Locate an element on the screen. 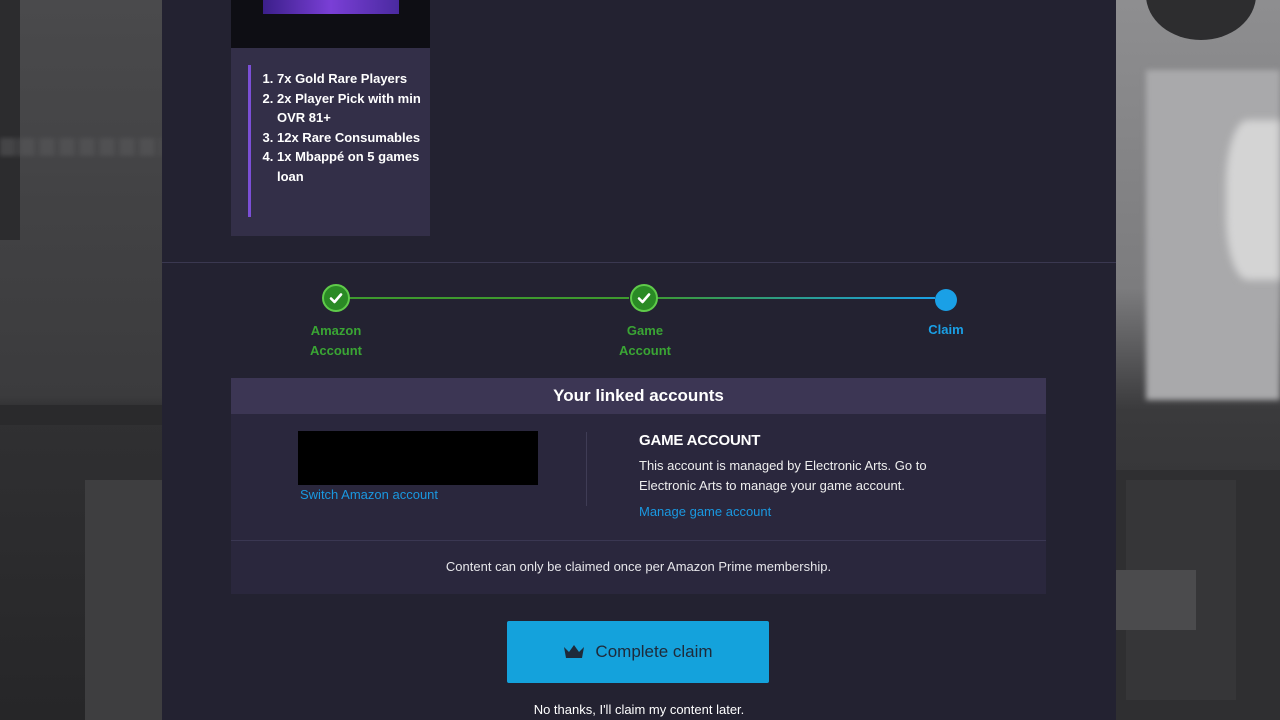  complete-claim-label: Complete claim is located at coordinates (654, 651).